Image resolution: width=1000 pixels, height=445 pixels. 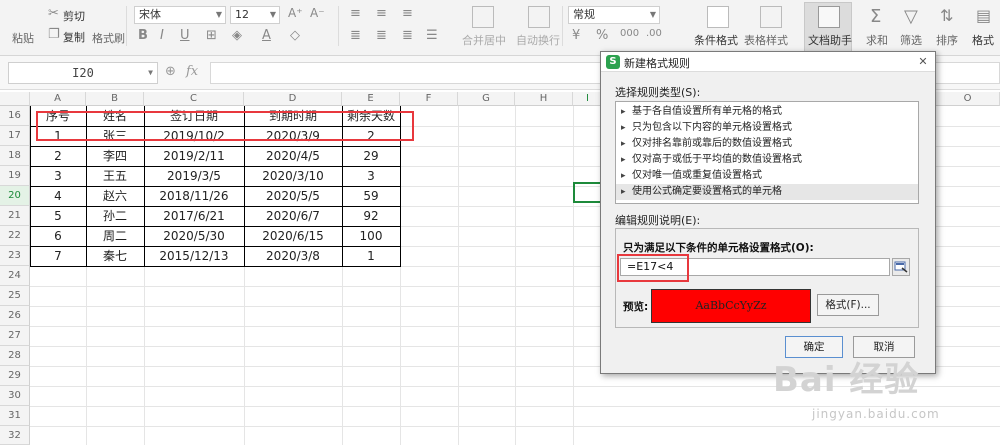 I want to click on column-header-i: I, so click(x=588, y=99).